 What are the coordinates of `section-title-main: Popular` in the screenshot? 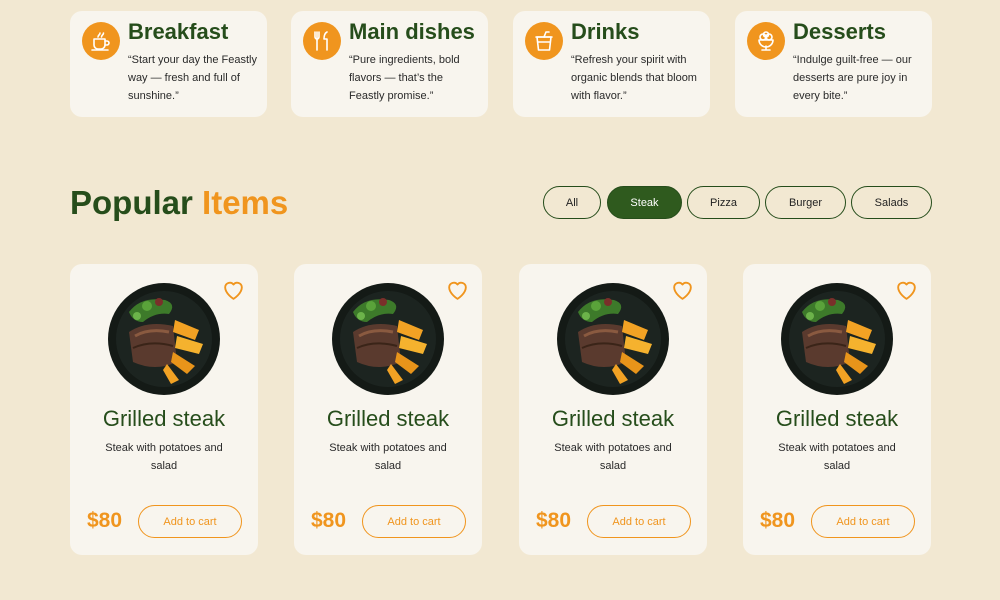 It's located at (131, 202).